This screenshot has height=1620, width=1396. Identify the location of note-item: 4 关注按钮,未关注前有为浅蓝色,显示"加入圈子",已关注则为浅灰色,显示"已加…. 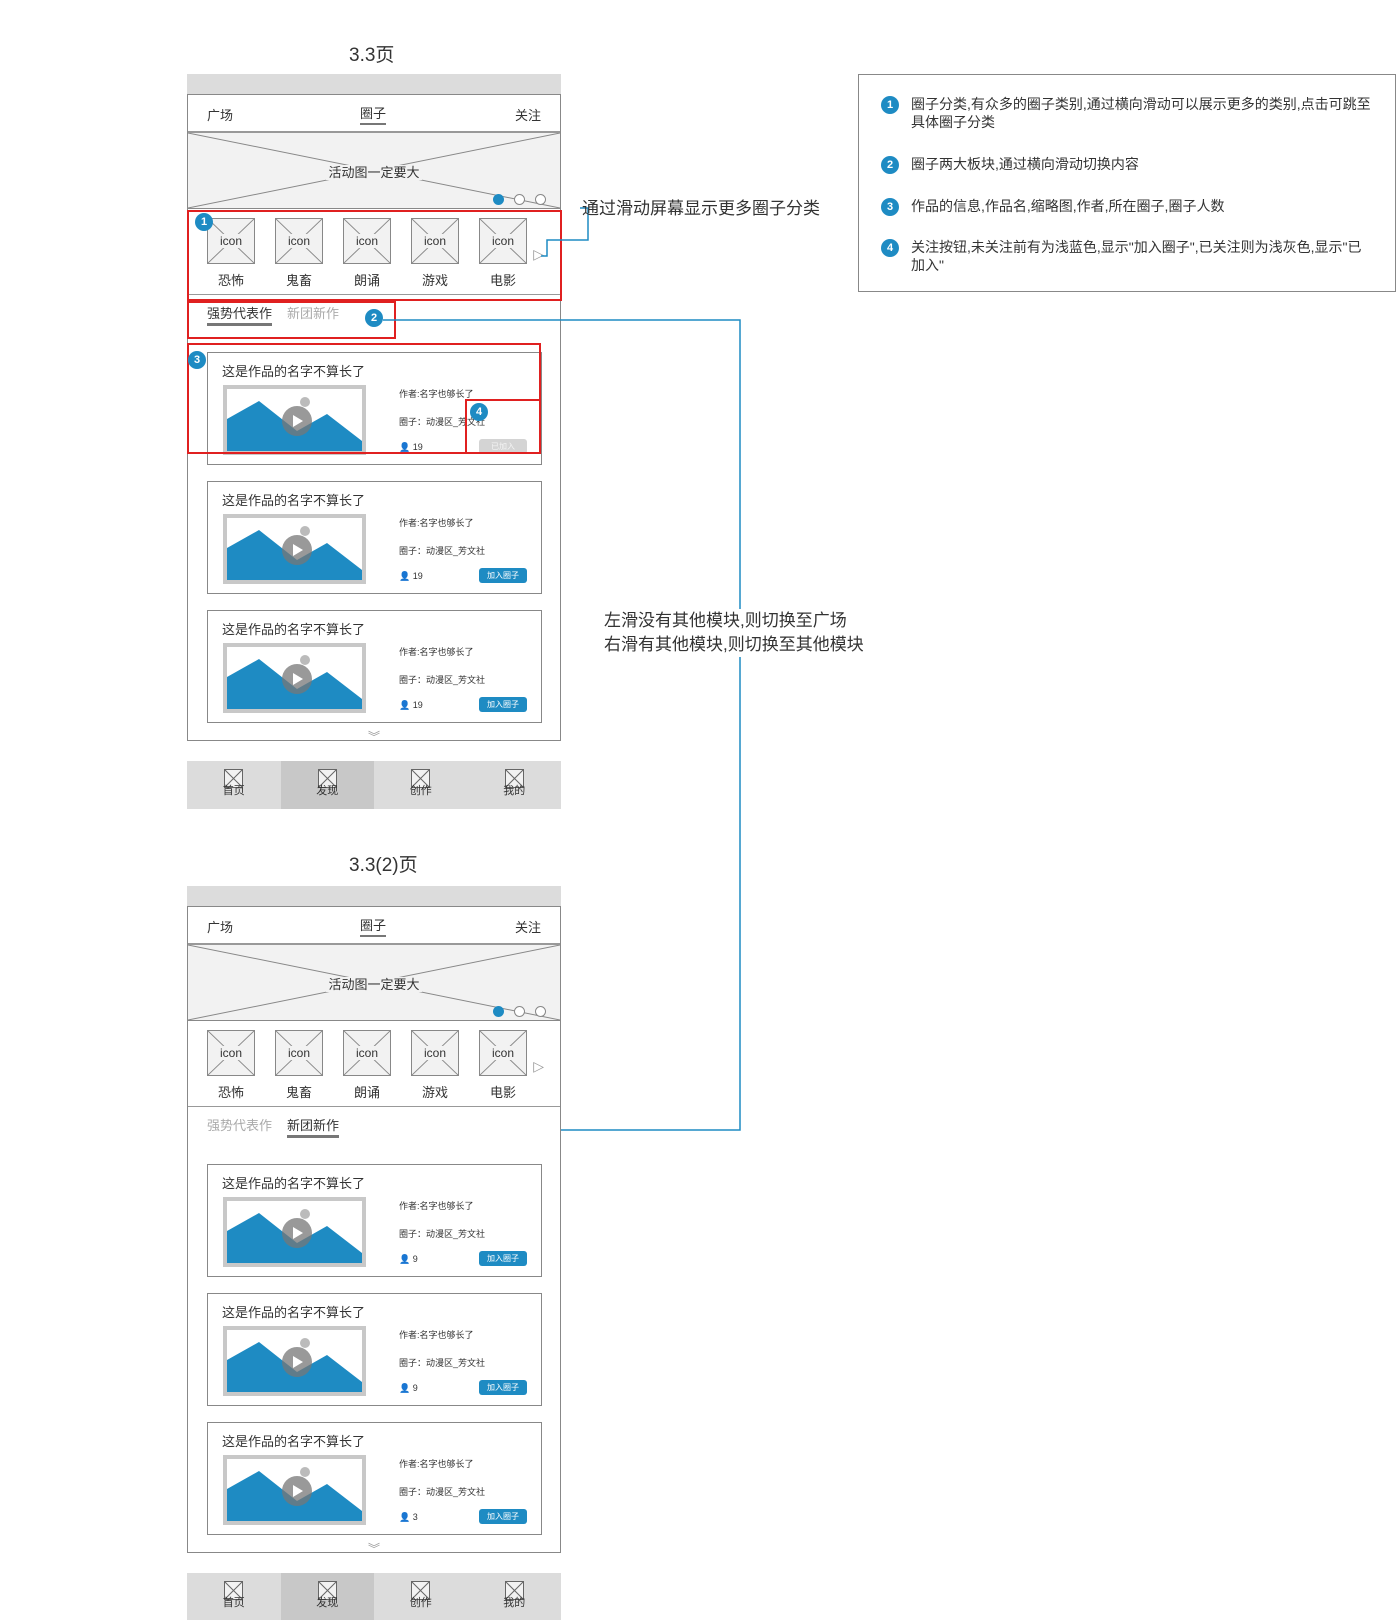
(1128, 256).